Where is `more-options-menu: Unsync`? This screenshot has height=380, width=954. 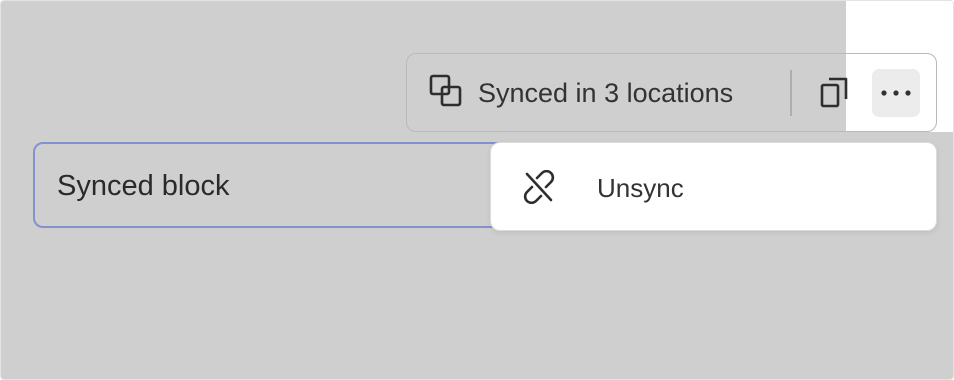
more-options-menu: Unsync is located at coordinates (713, 186).